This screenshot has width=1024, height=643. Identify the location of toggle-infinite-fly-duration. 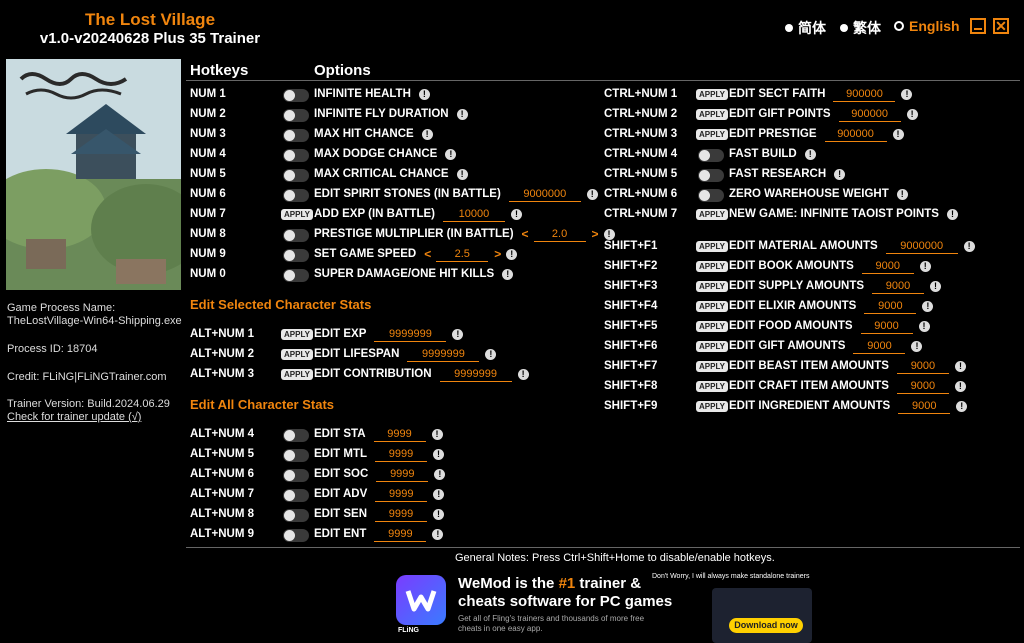
(296, 115).